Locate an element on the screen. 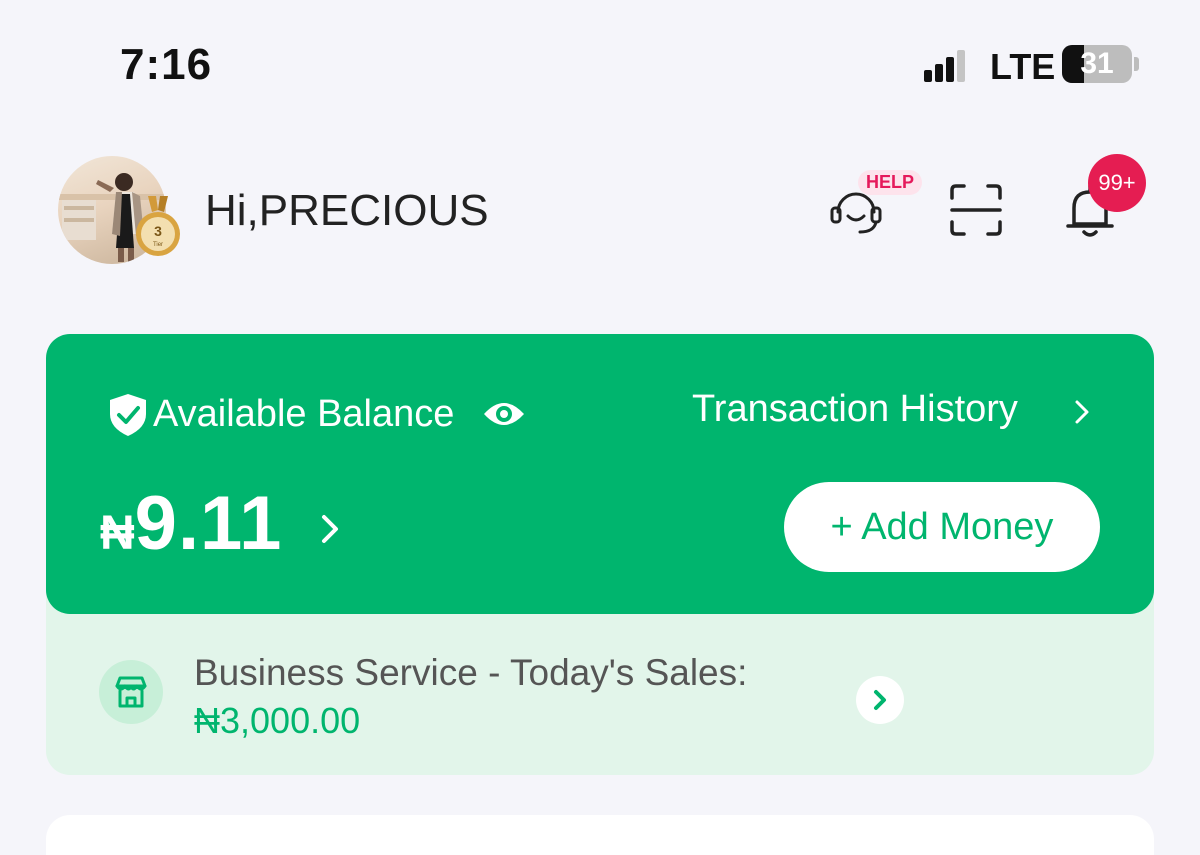  signal-icon is located at coordinates (945, 66).